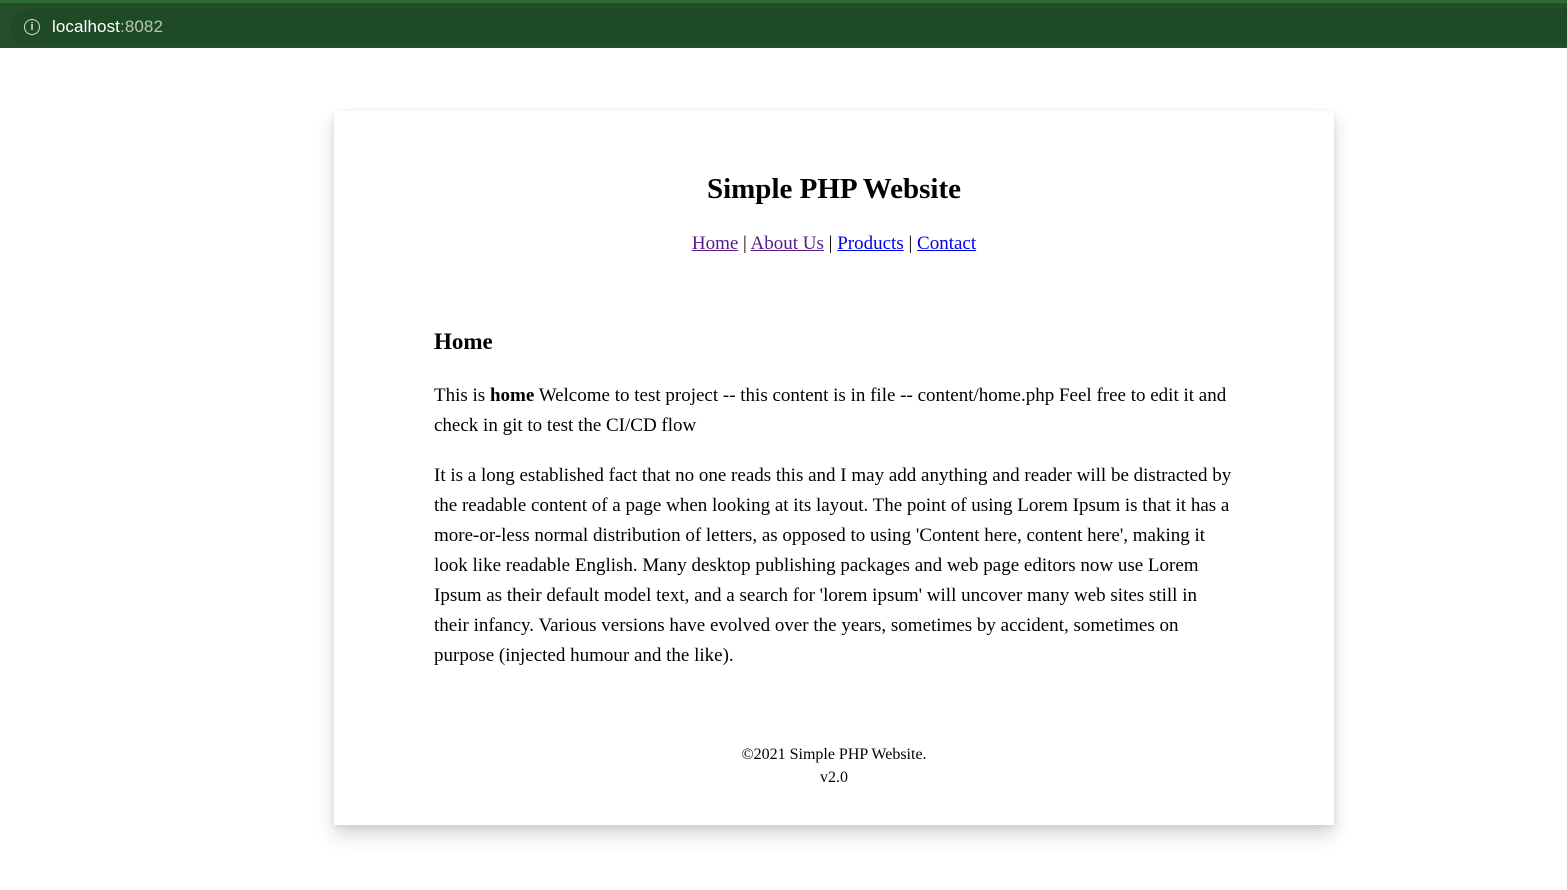 This screenshot has width=1567, height=890. I want to click on nav-link-home: Home, so click(715, 243).